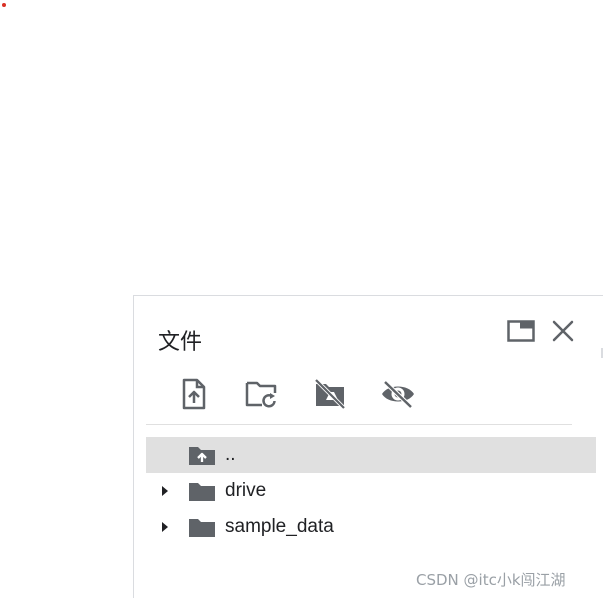  I want to click on files-toolbar, so click(306, 396).